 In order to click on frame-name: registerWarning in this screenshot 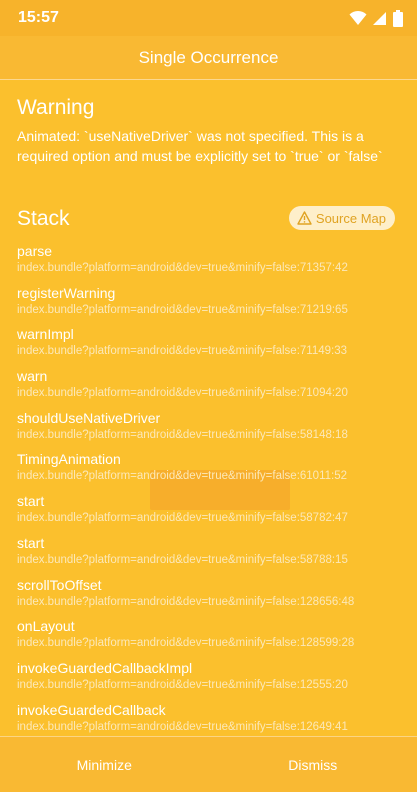, I will do `click(212, 293)`.